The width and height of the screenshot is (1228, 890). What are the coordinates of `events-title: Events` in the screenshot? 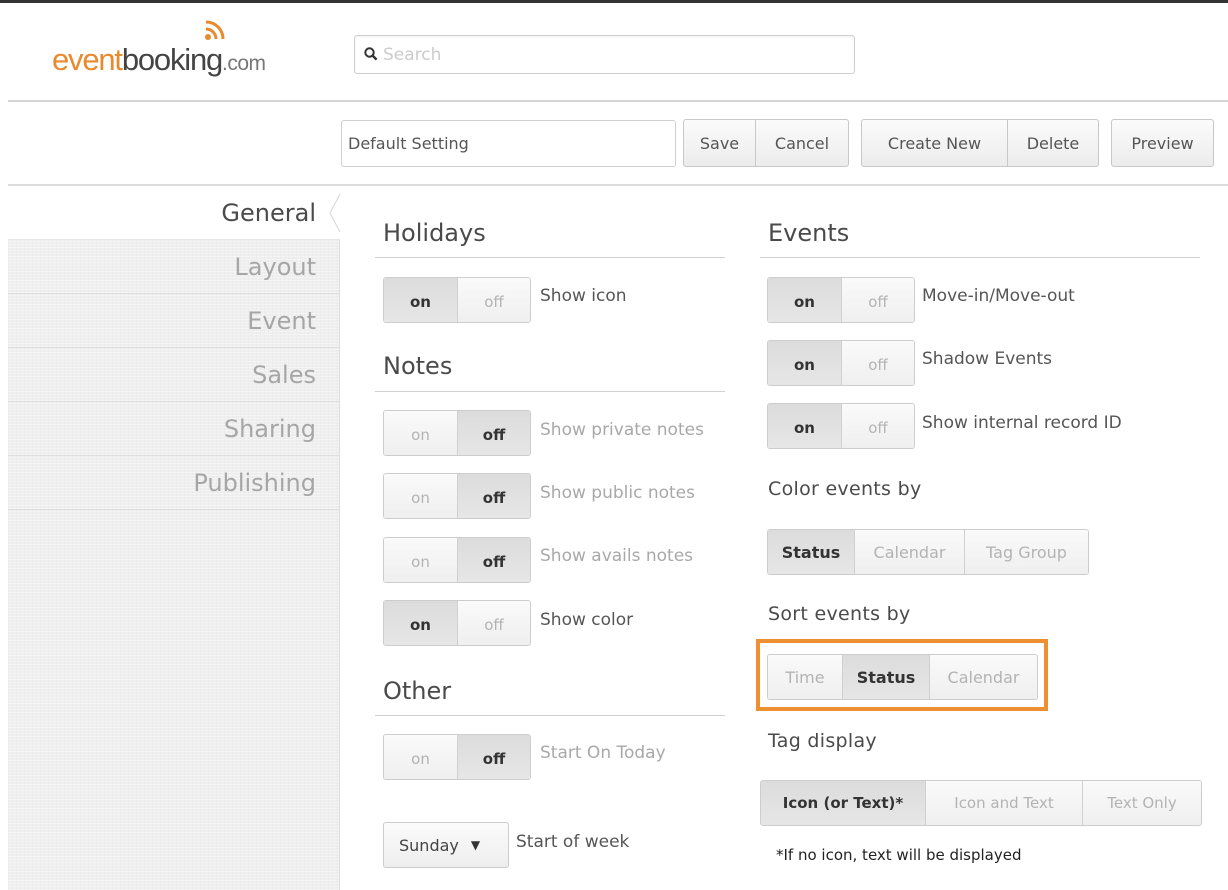 It's located at (809, 233).